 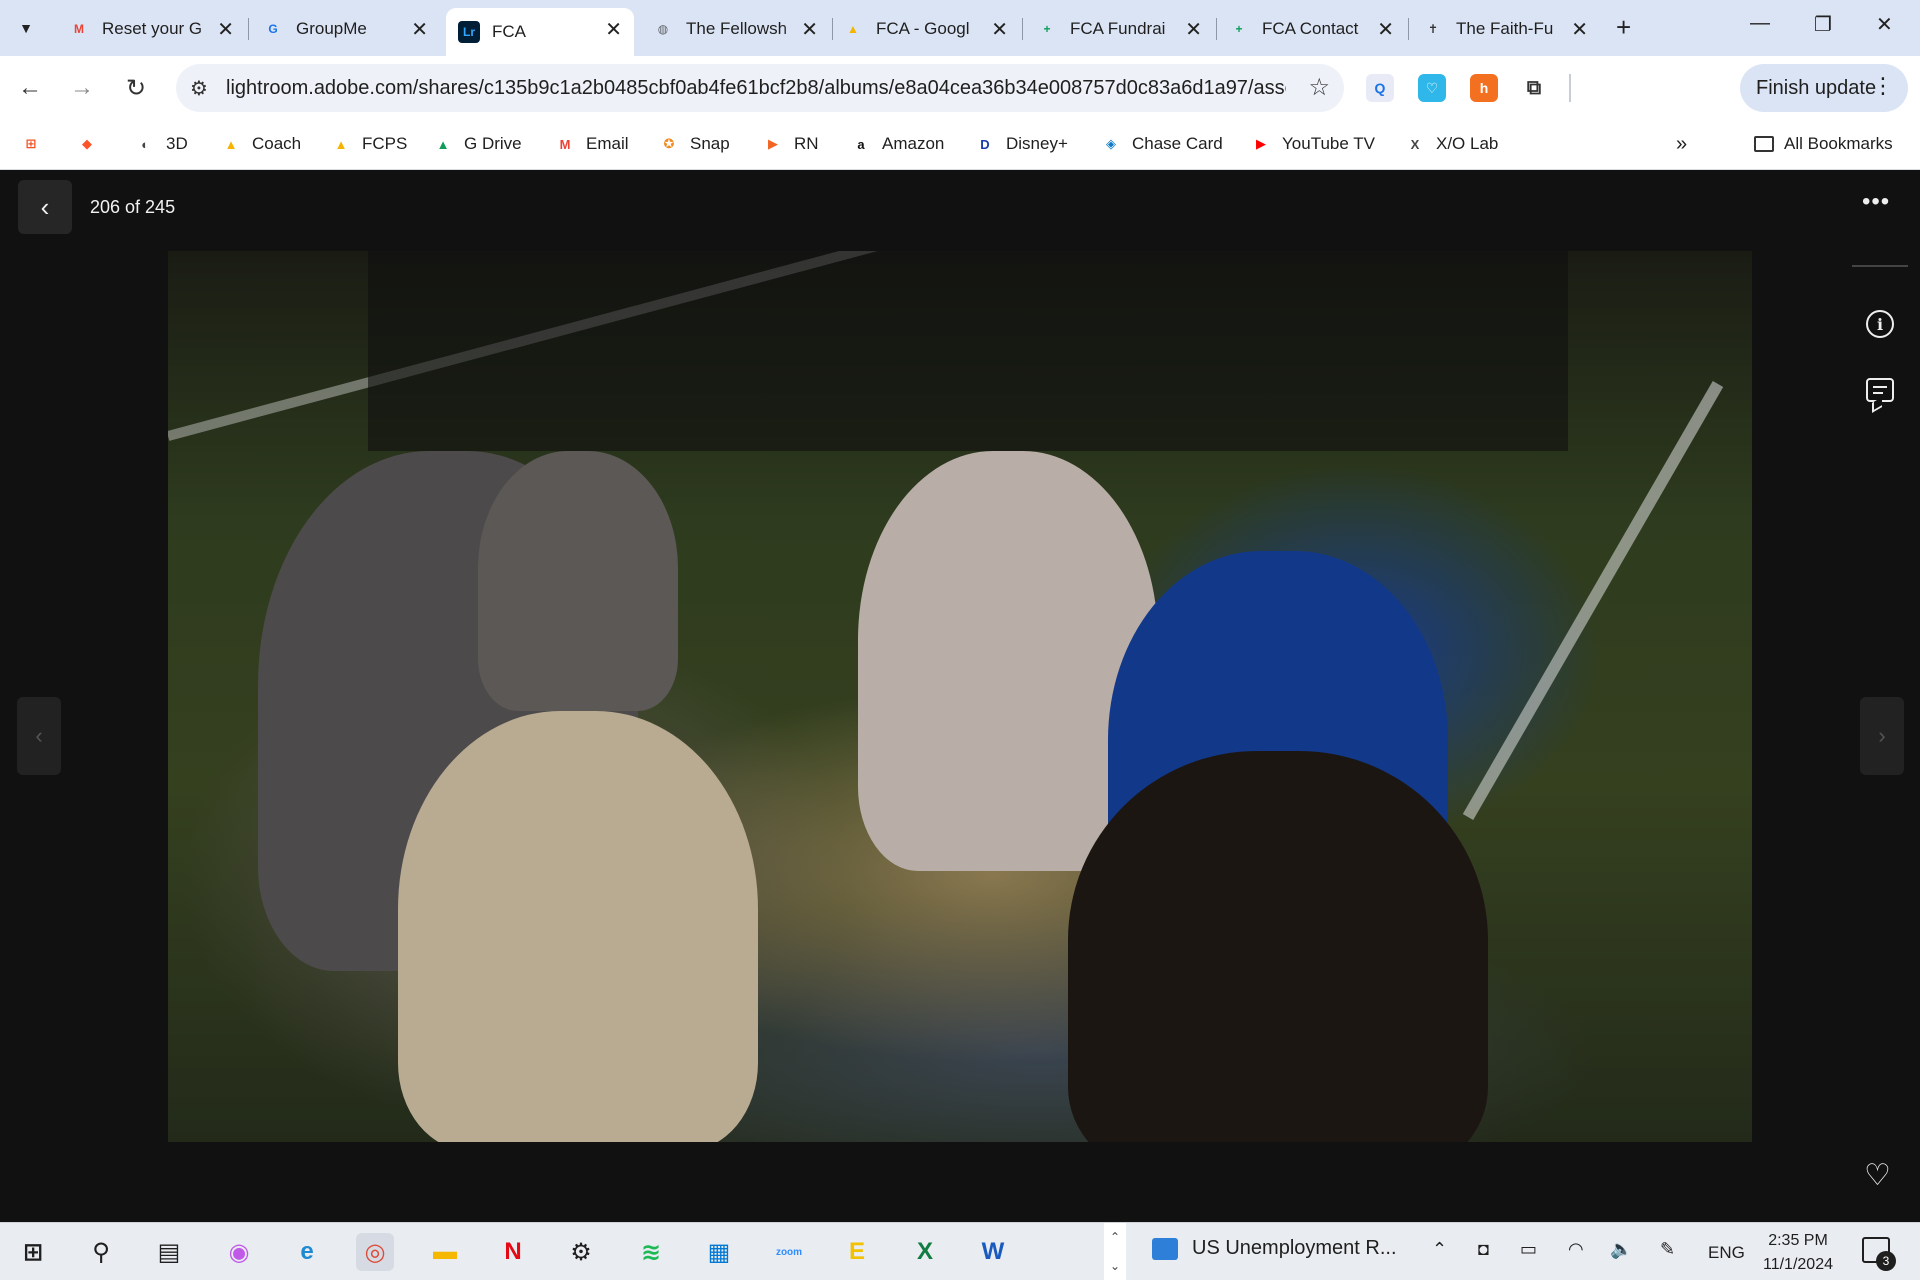 What do you see at coordinates (101, 1252) in the screenshot?
I see `search-icon: ⚲` at bounding box center [101, 1252].